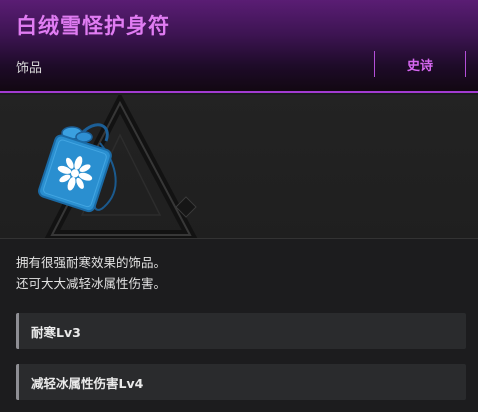 This screenshot has height=412, width=478. Describe the element at coordinates (91, 283) in the screenshot. I see `description-line: 还可大大减轻冰属性伤害。` at that location.